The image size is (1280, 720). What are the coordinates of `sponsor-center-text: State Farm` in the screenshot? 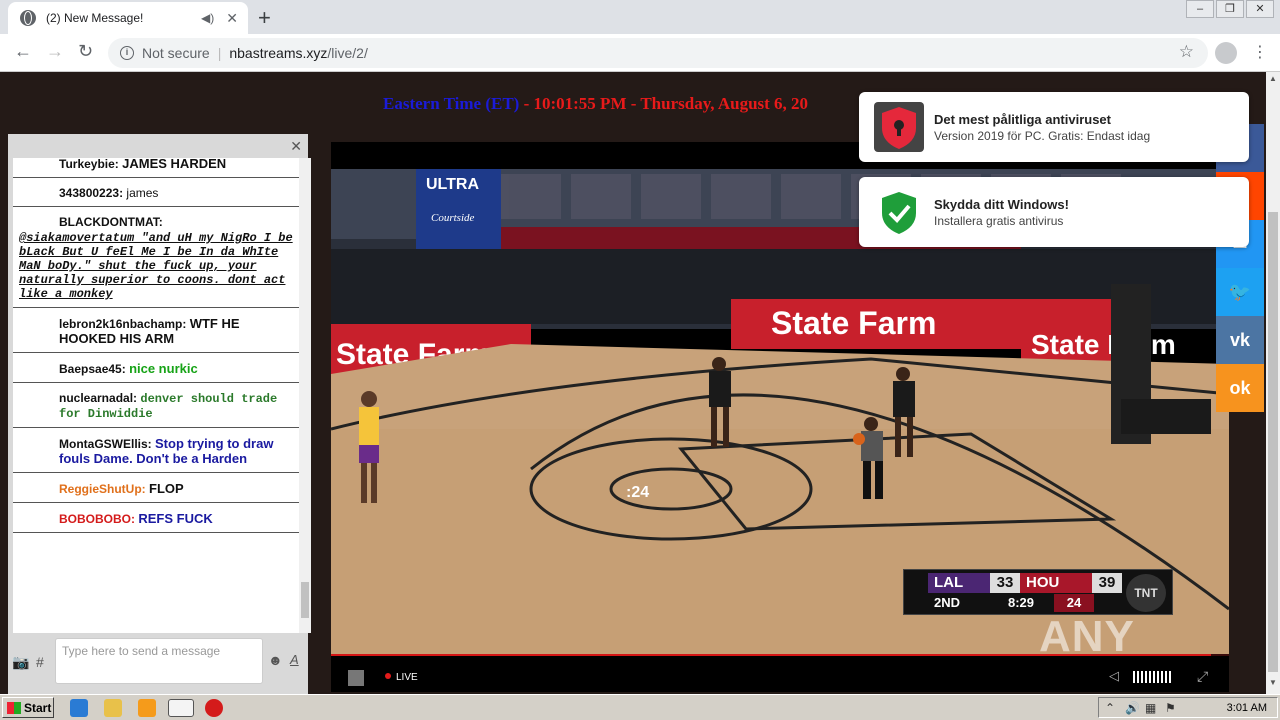 It's located at (853, 323).